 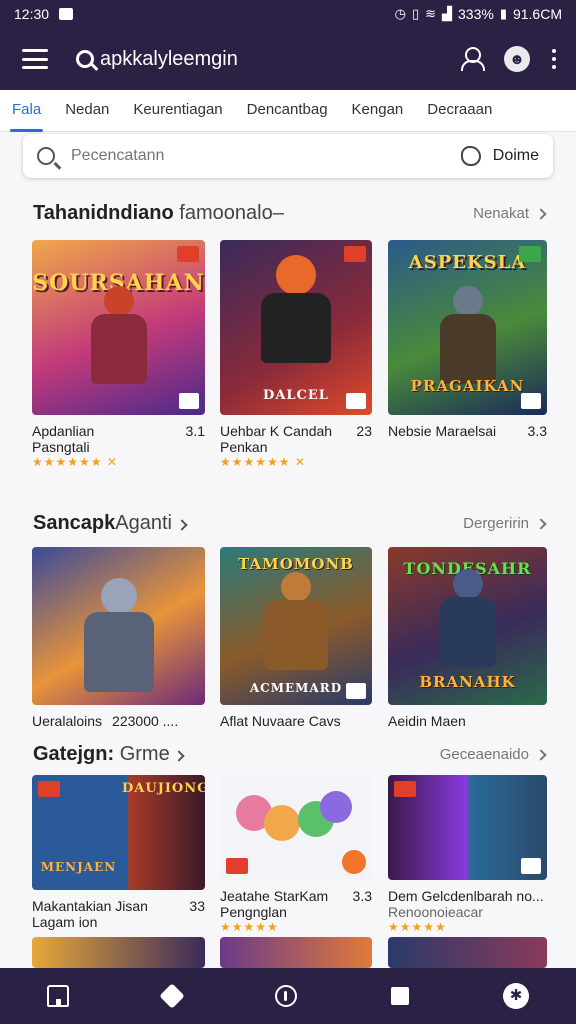 I want to click on game-thumbnail: TAMOMONB ACMEMARD, so click(x=296, y=626).